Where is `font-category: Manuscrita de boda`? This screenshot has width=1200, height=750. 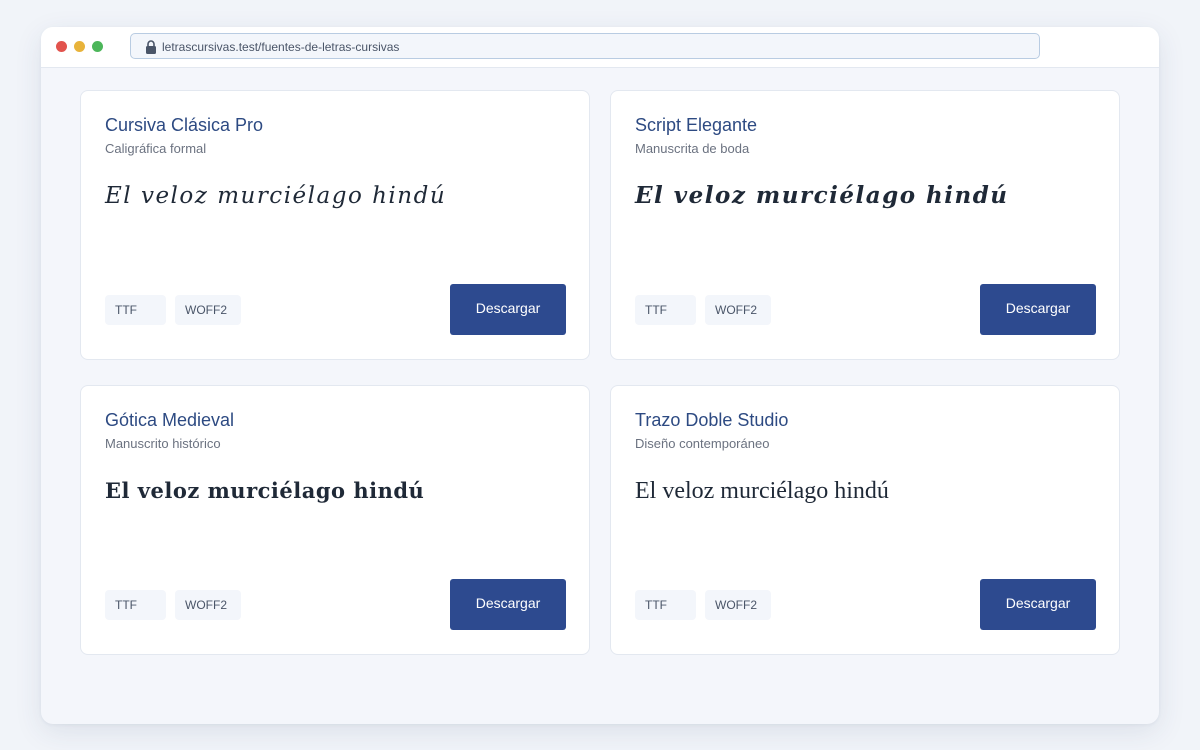 font-category: Manuscrita de boda is located at coordinates (692, 148).